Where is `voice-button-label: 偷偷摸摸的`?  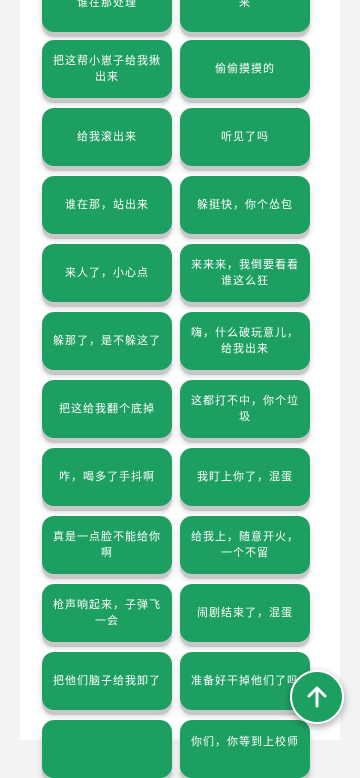
voice-button-label: 偷偷摸摸的 is located at coordinates (245, 68).